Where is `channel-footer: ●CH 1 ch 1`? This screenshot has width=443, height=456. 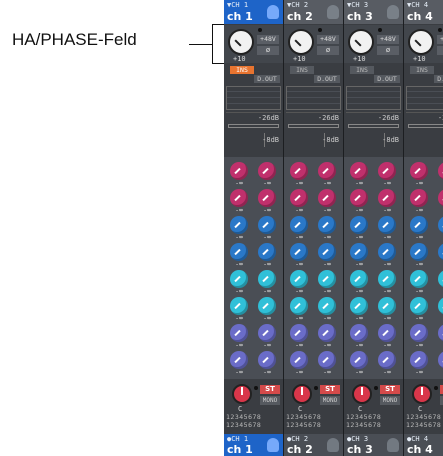 channel-footer: ●CH 1 ch 1 is located at coordinates (253, 445).